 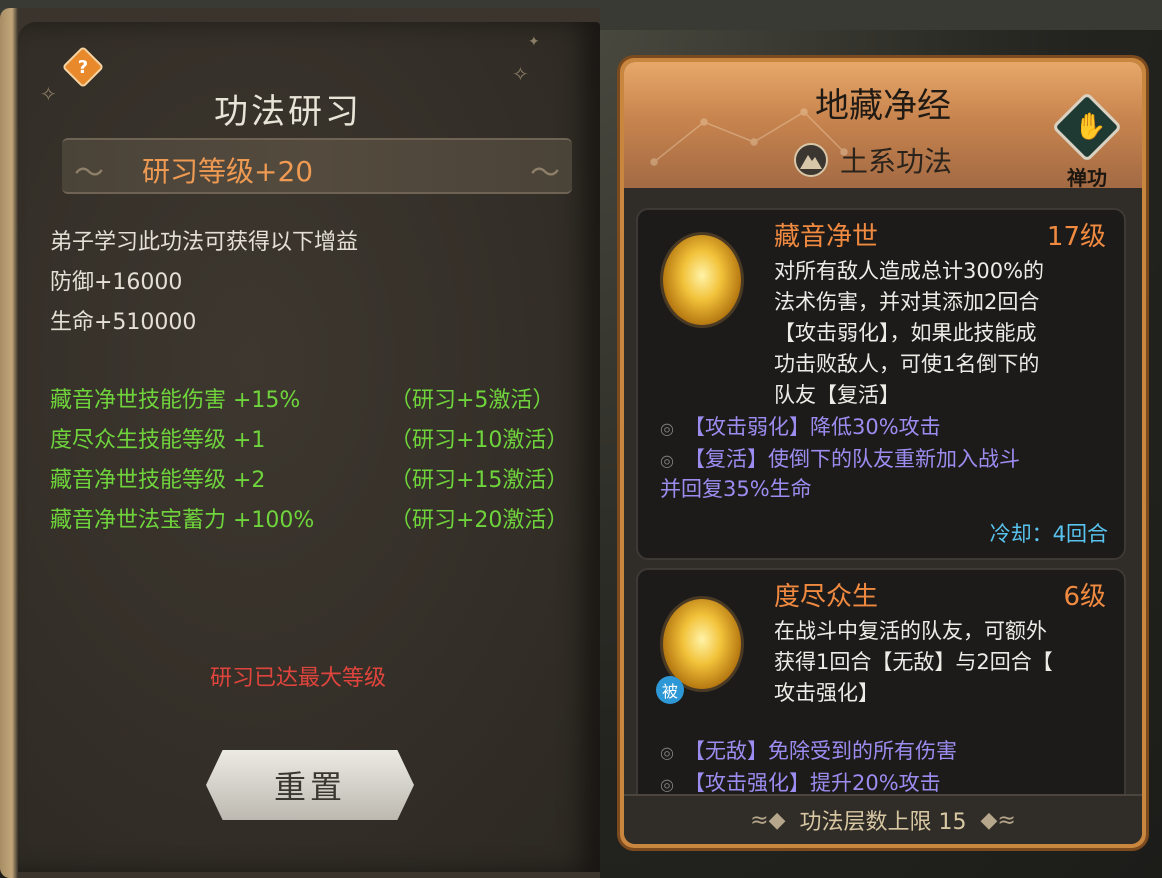 What do you see at coordinates (826, 237) in the screenshot?
I see `skill-name: 藏音净世` at bounding box center [826, 237].